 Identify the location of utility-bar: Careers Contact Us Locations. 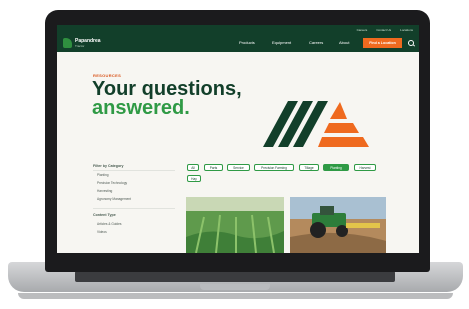
(238, 29).